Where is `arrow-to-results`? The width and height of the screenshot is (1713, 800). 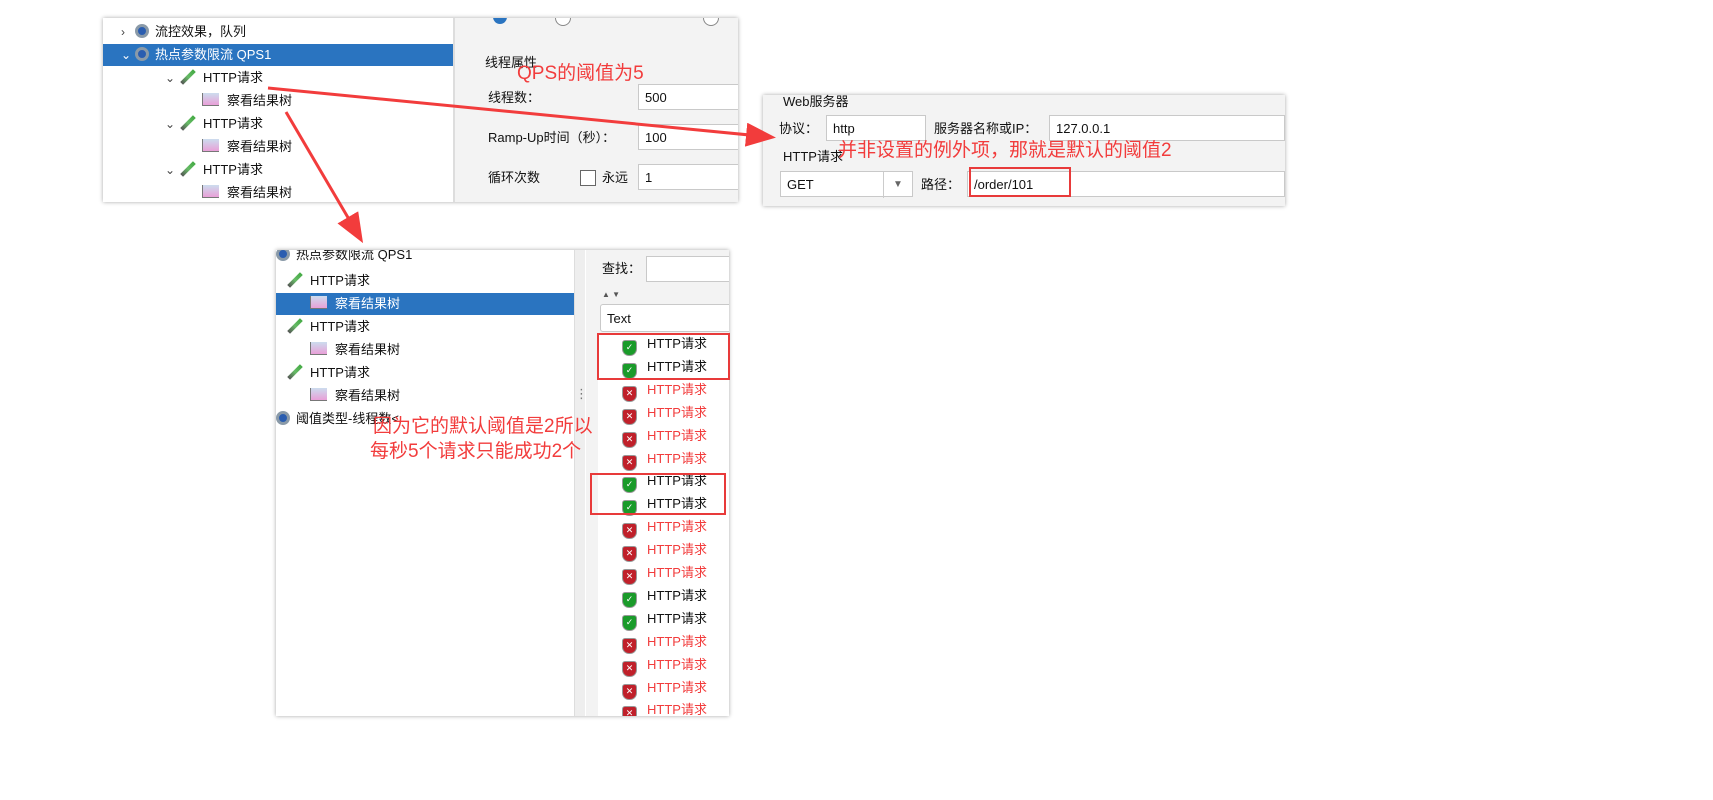
arrow-to-results is located at coordinates (324, 177).